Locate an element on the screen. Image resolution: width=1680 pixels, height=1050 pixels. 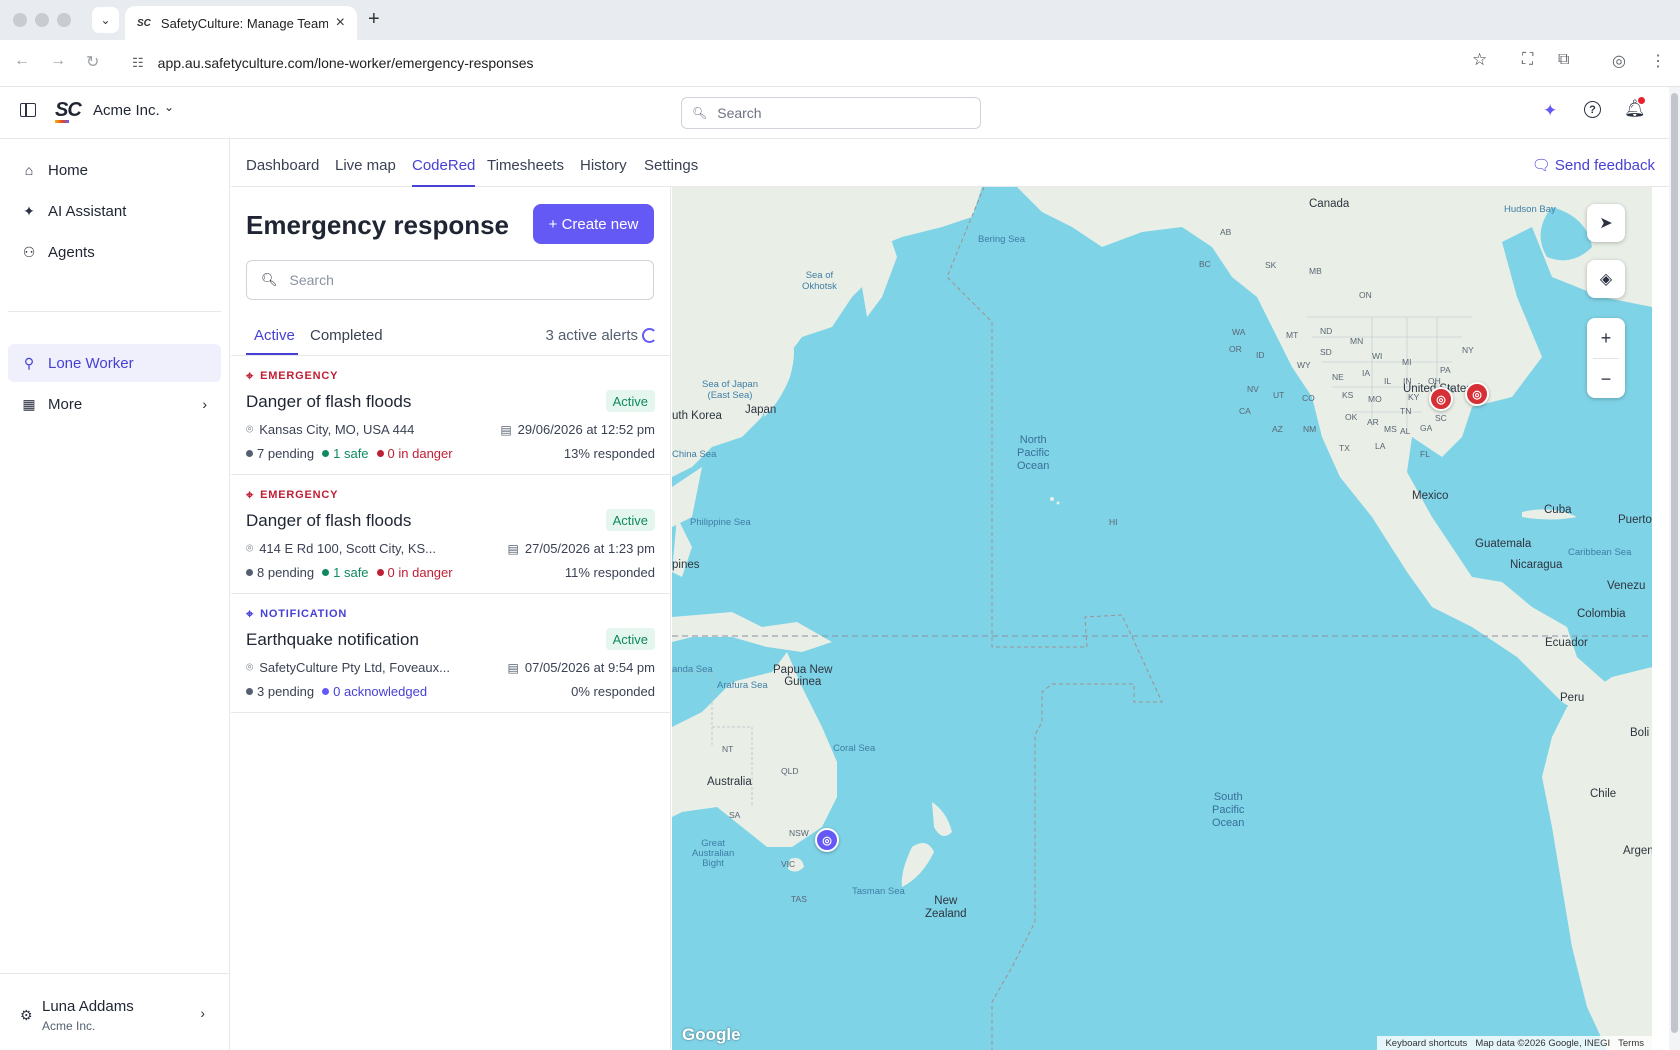
window-minimize-dot is located at coordinates (42, 20).